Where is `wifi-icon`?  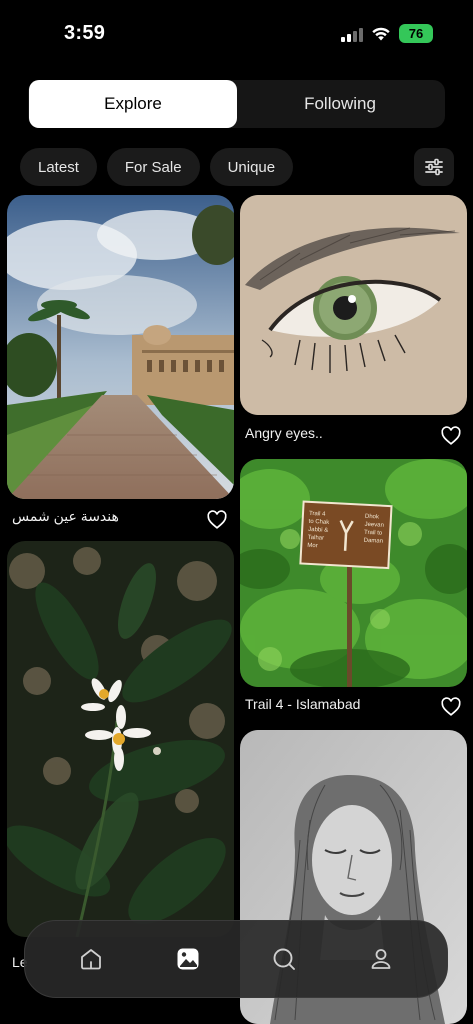 wifi-icon is located at coordinates (381, 33).